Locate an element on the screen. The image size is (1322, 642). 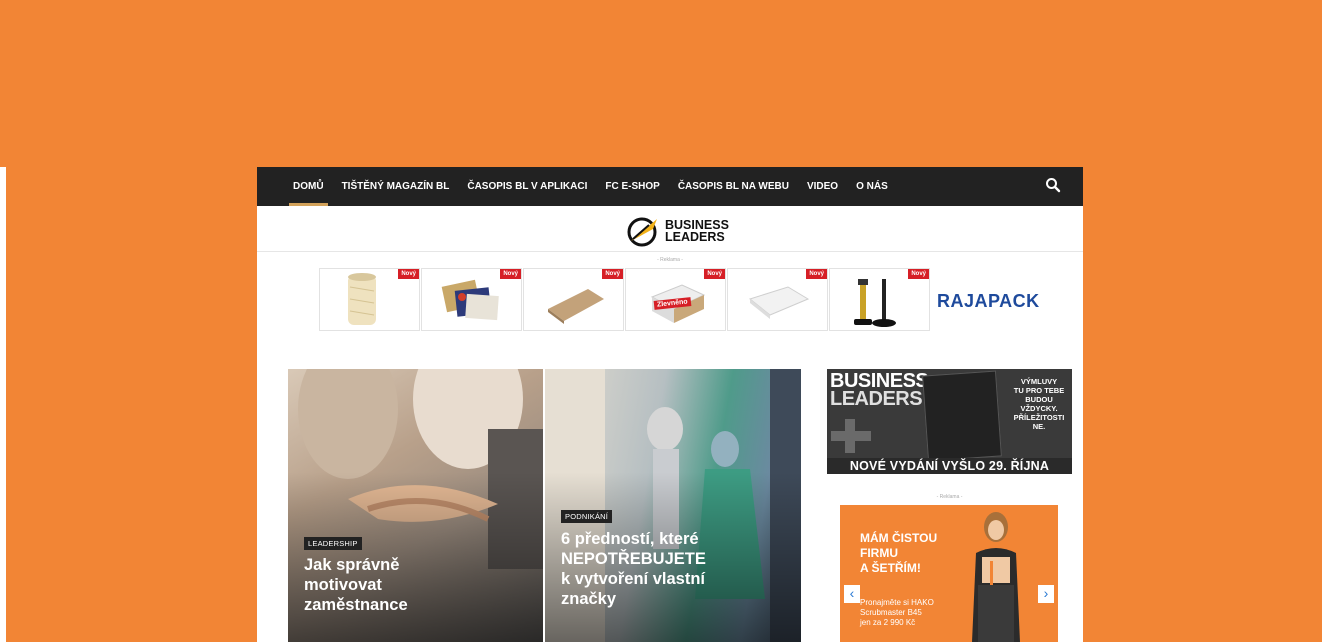
logo-line-2: LEADERS is located at coordinates (695, 237).